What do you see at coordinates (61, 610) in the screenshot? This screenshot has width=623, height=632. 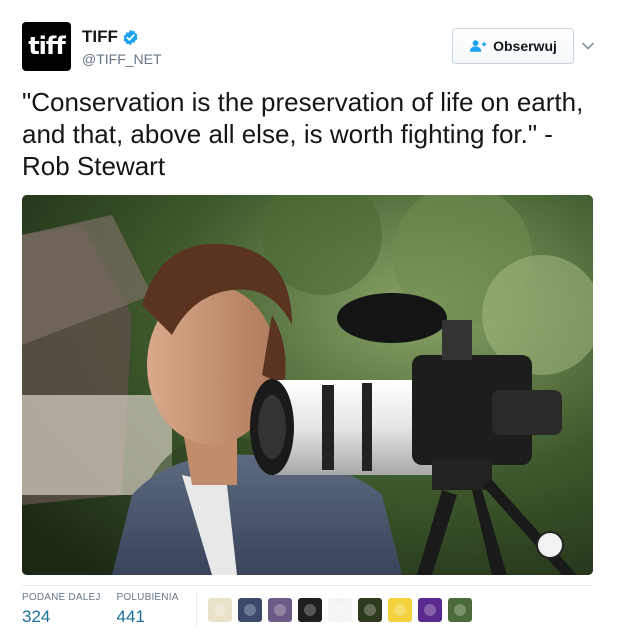 I see `retweets-stat: PODANE DALEJ 324` at bounding box center [61, 610].